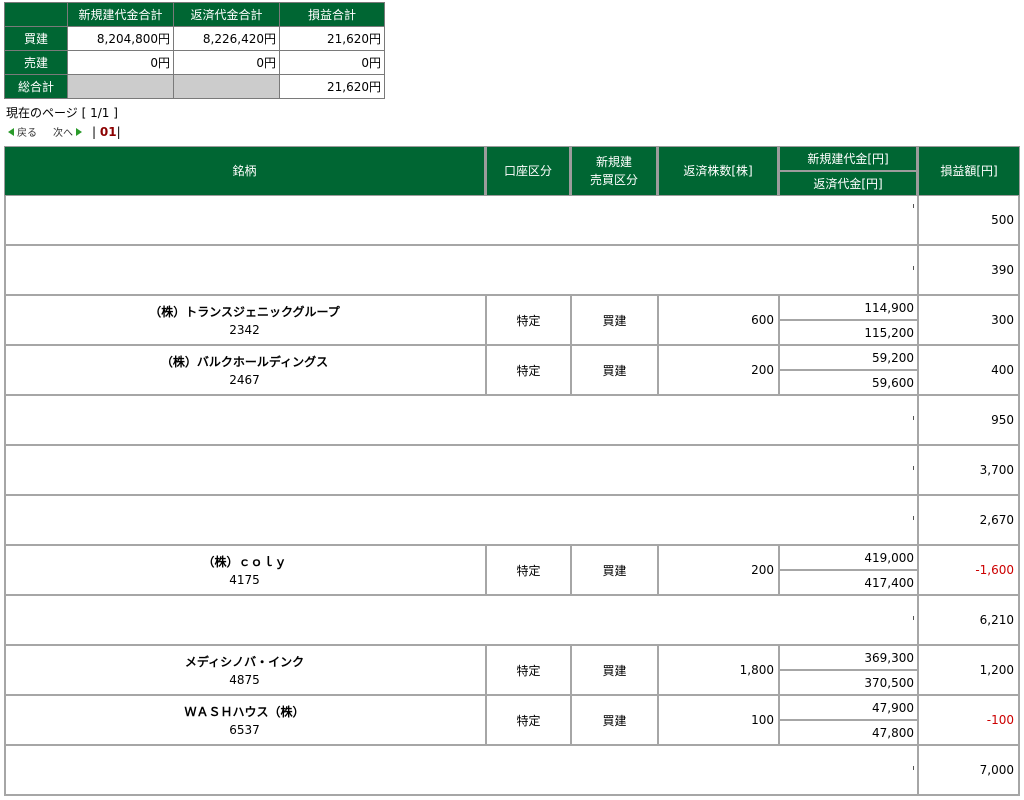 This screenshot has height=800, width=1024. Describe the element at coordinates (27, 131) in the screenshot. I see `back-link: 戻る` at that location.